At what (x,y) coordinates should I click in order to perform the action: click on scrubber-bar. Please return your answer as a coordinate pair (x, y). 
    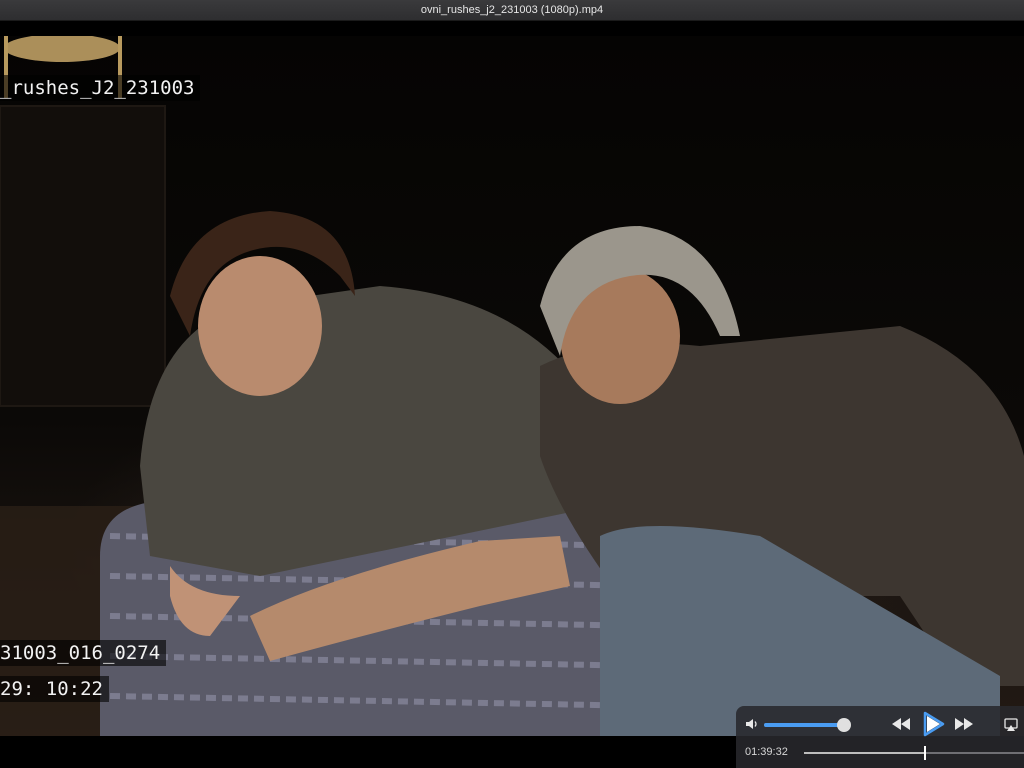
    Looking at the image, I should click on (914, 753).